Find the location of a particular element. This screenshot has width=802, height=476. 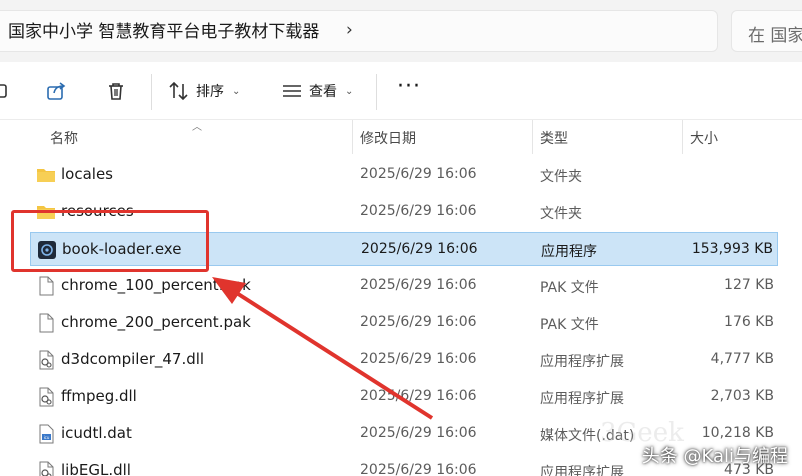

view-list-icon is located at coordinates (292, 91).